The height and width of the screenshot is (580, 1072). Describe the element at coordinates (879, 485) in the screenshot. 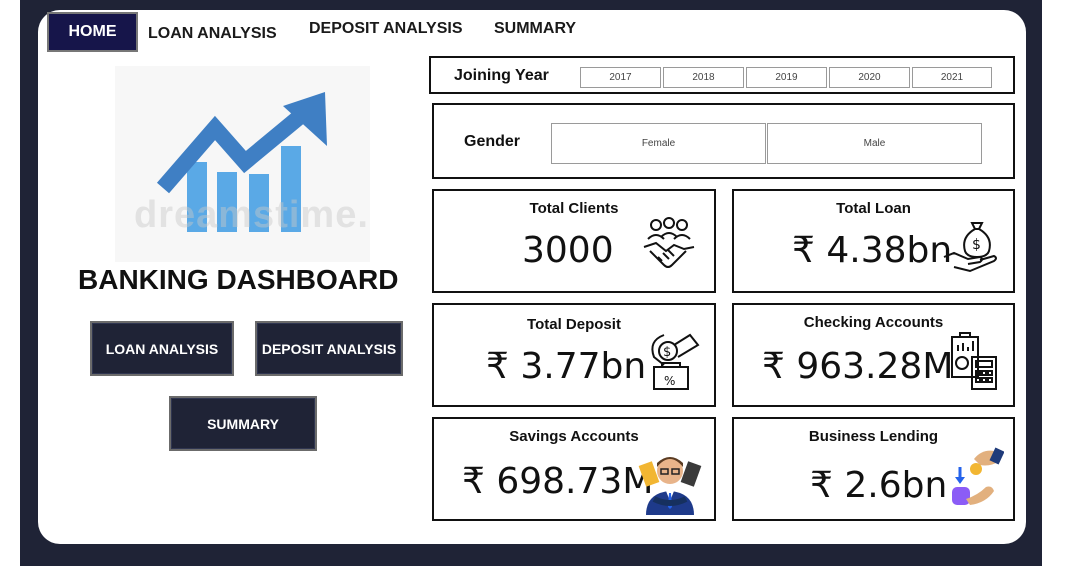

I see `business-lending-value: ₹ 2.6bn` at that location.